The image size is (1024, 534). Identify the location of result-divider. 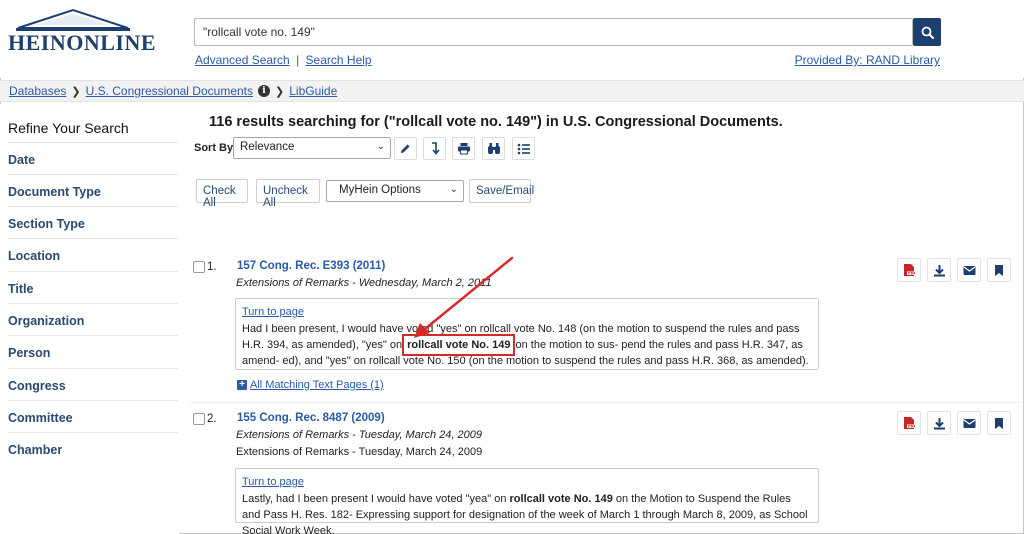
(605, 402).